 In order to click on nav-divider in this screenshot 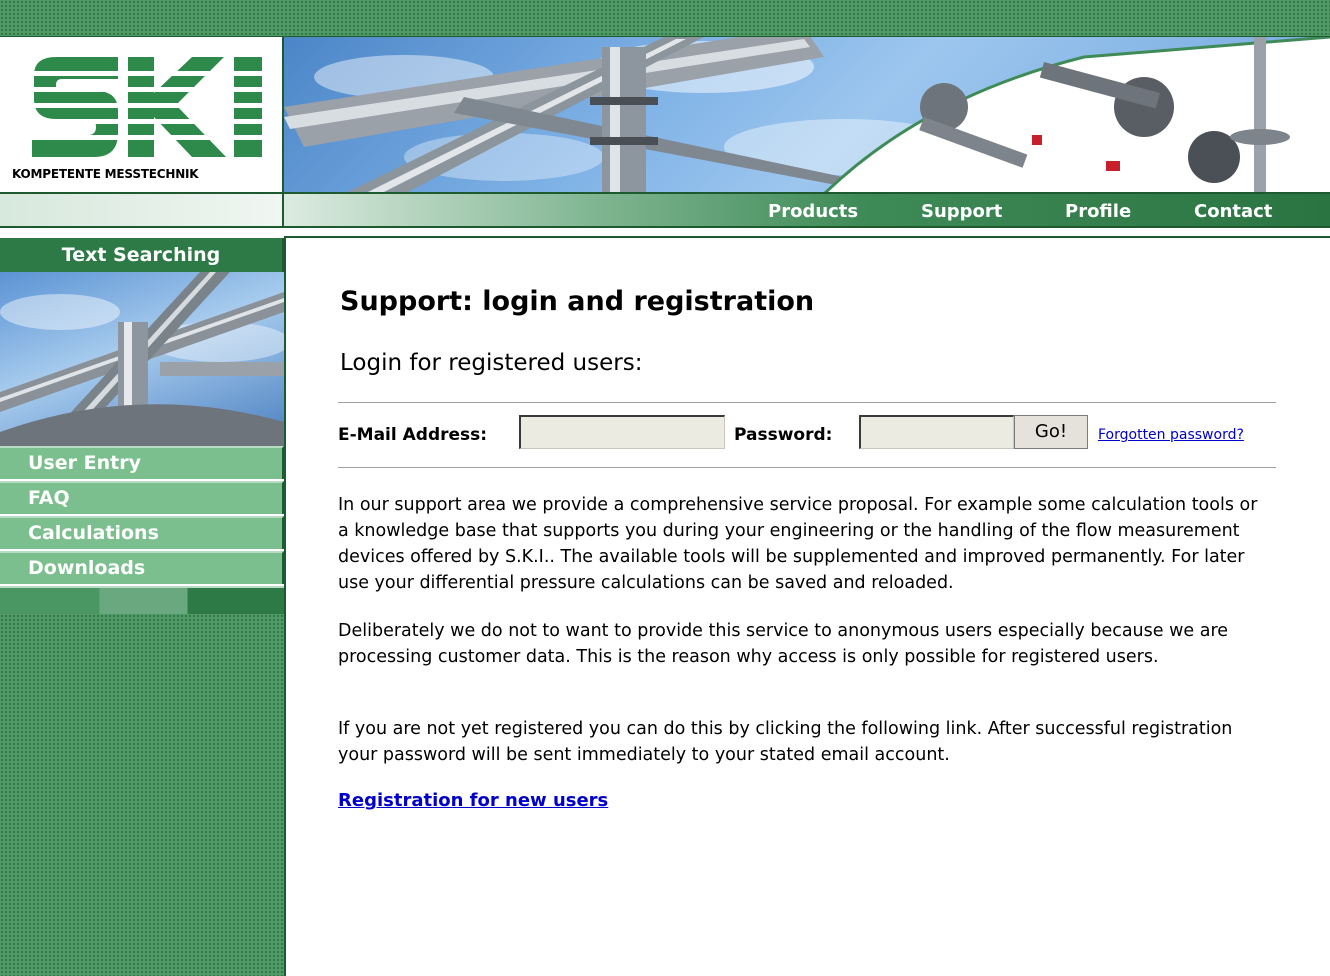, I will do `click(807, 233)`.